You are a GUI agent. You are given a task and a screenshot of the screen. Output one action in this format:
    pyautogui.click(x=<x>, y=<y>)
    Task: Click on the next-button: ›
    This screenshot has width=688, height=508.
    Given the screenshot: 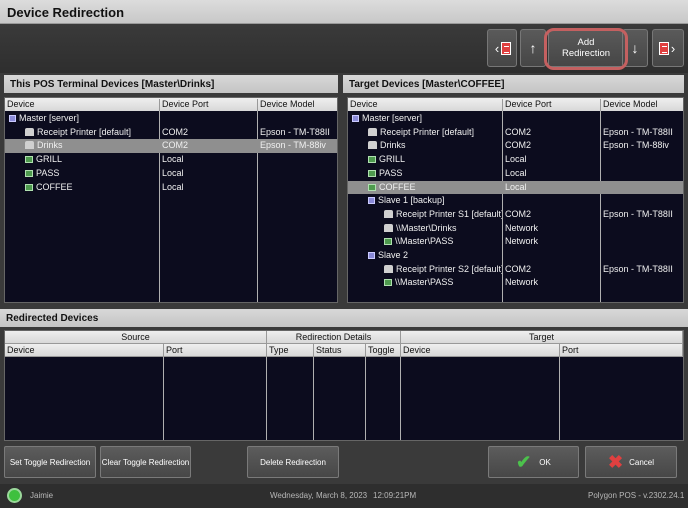 What is the action you would take?
    pyautogui.click(x=668, y=48)
    